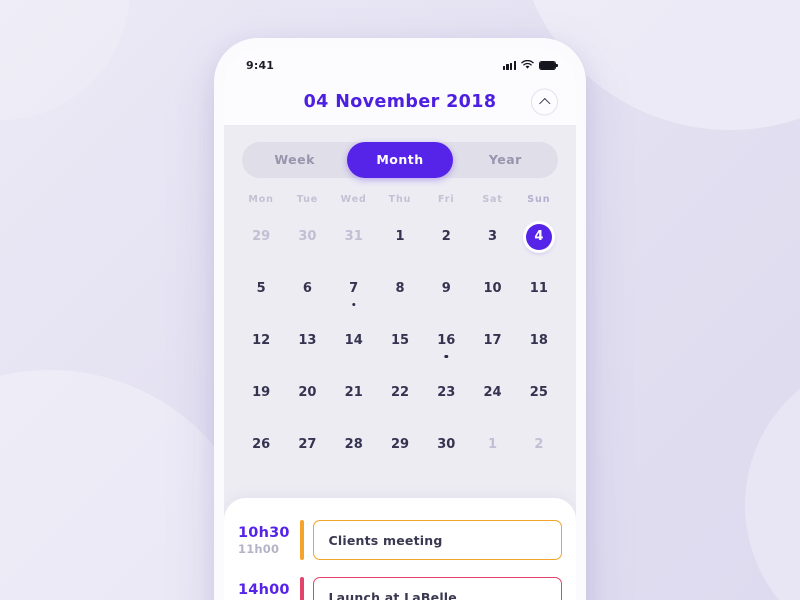  I want to click on weekday-label-tue: Tue, so click(307, 199).